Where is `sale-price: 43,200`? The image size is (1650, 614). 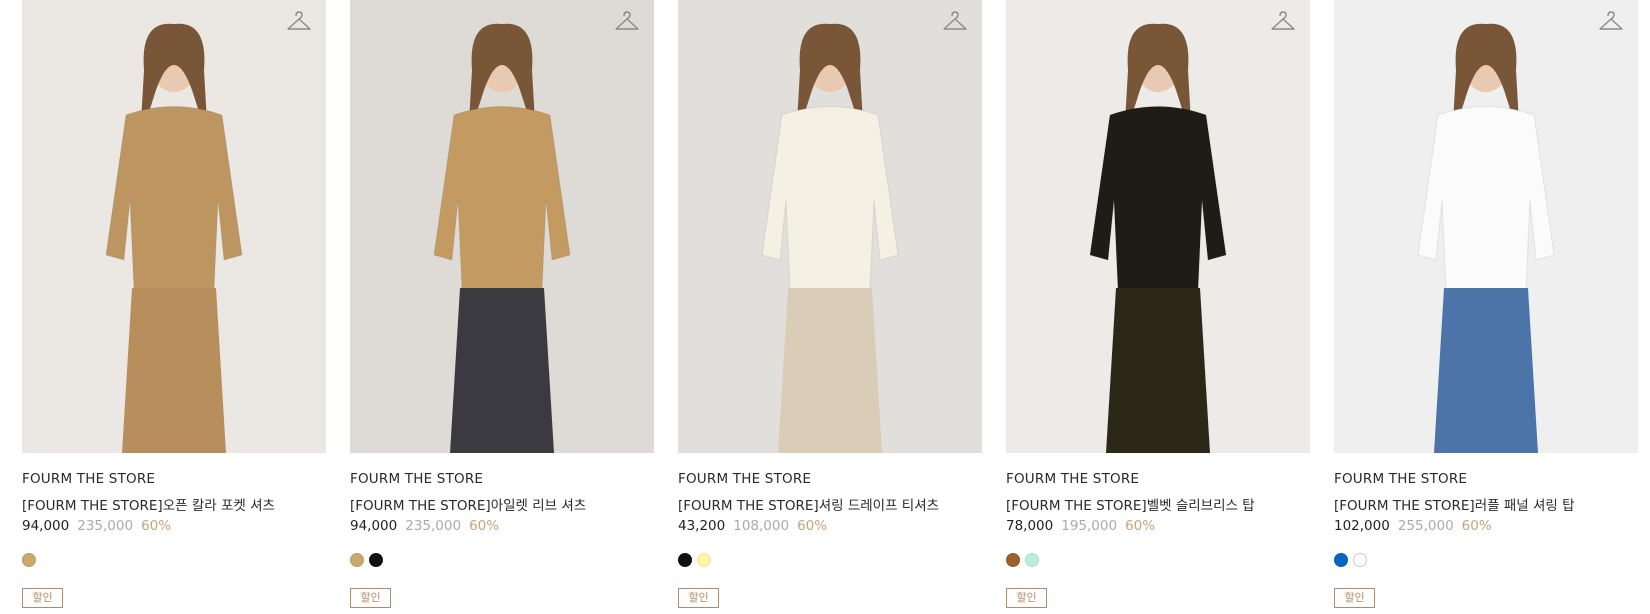 sale-price: 43,200 is located at coordinates (702, 526).